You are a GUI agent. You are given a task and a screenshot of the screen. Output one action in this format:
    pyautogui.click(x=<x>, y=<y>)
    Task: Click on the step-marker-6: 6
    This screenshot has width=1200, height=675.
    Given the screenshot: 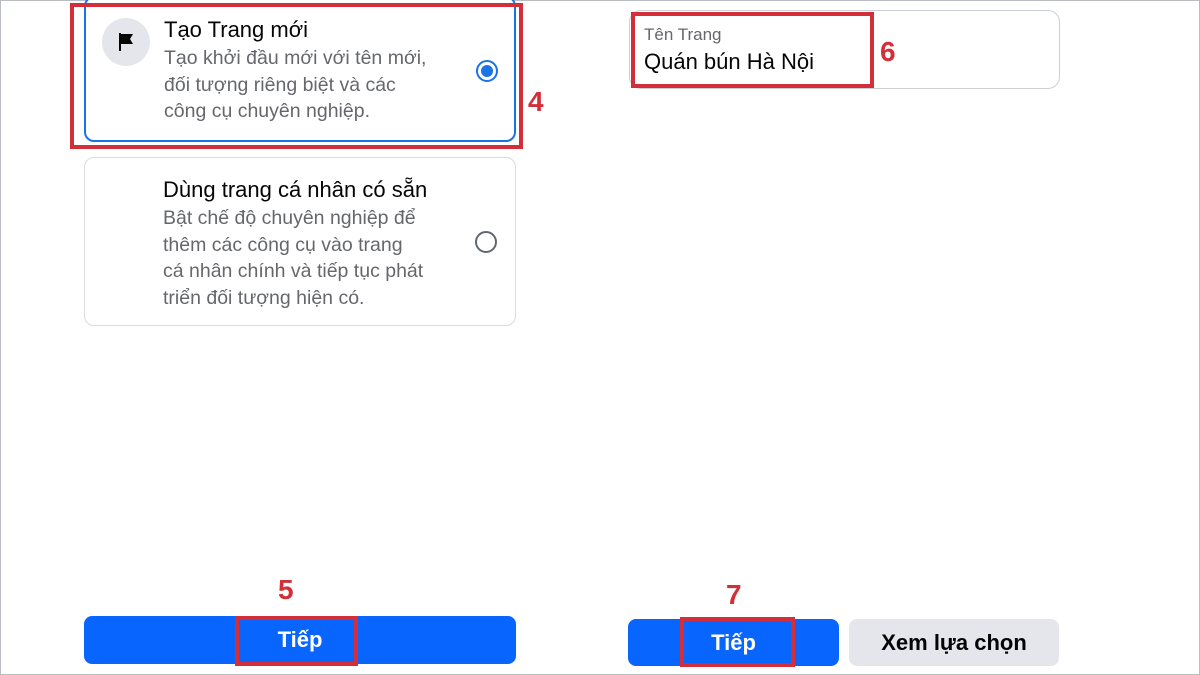 What is the action you would take?
    pyautogui.click(x=888, y=51)
    